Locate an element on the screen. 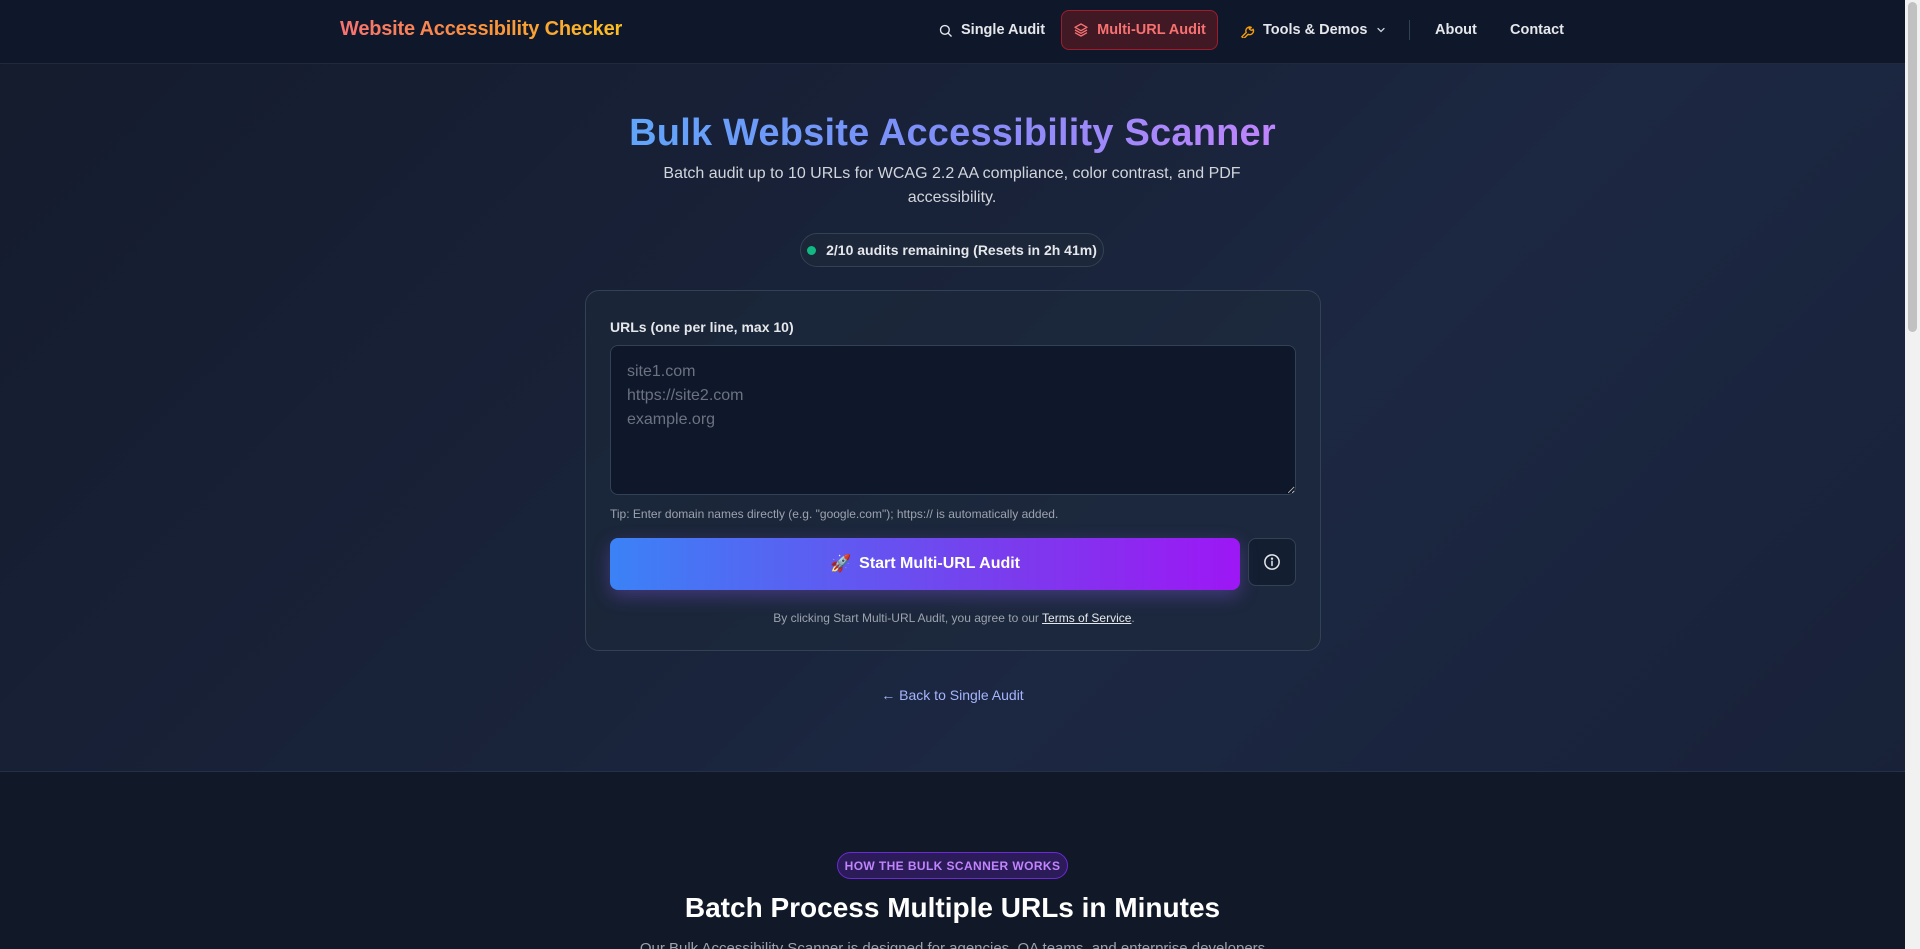 The height and width of the screenshot is (949, 1920). nav-single-audit: Single Audit is located at coordinates (991, 30).